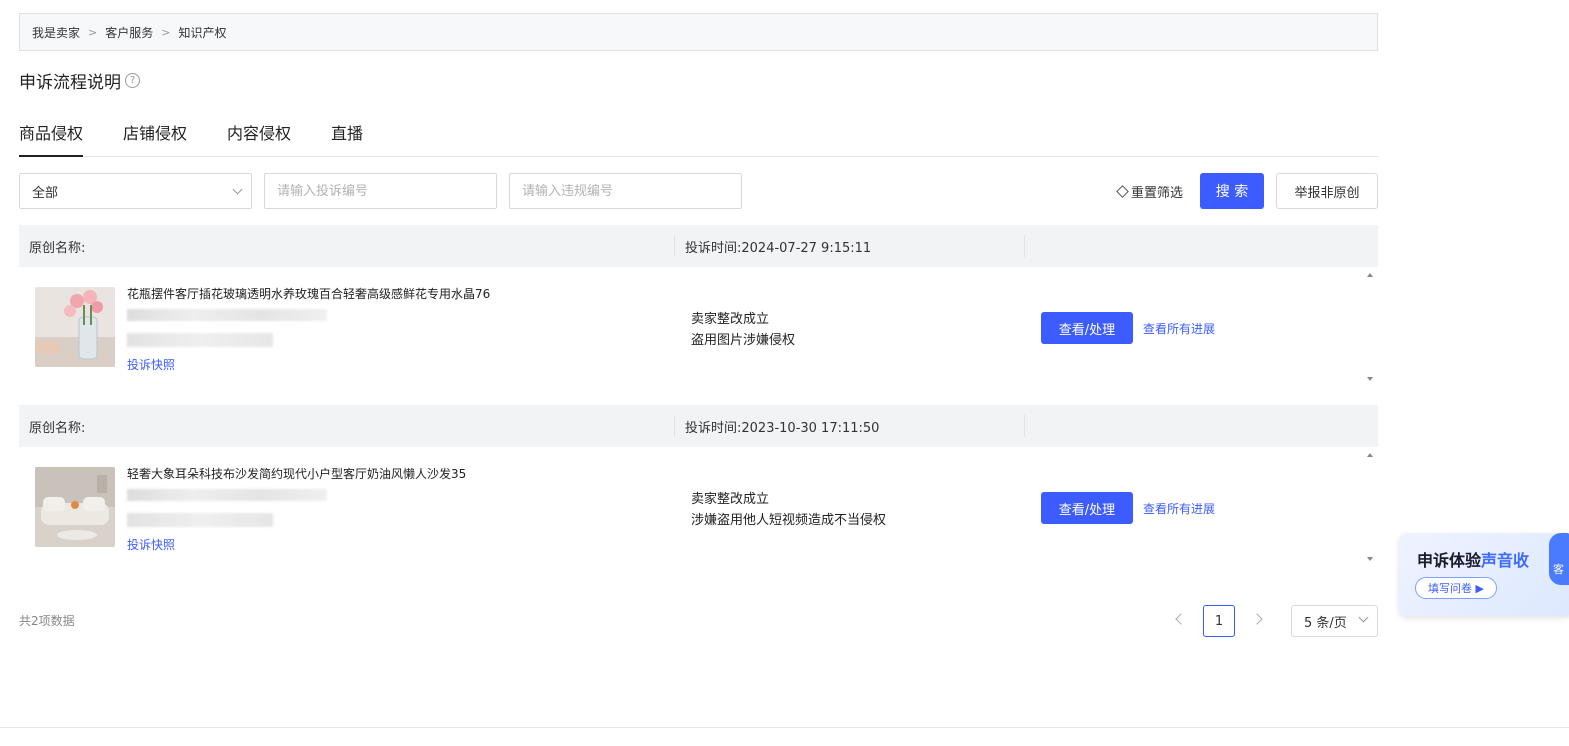  I want to click on page-title-text: 申诉流程说明, so click(70, 83).